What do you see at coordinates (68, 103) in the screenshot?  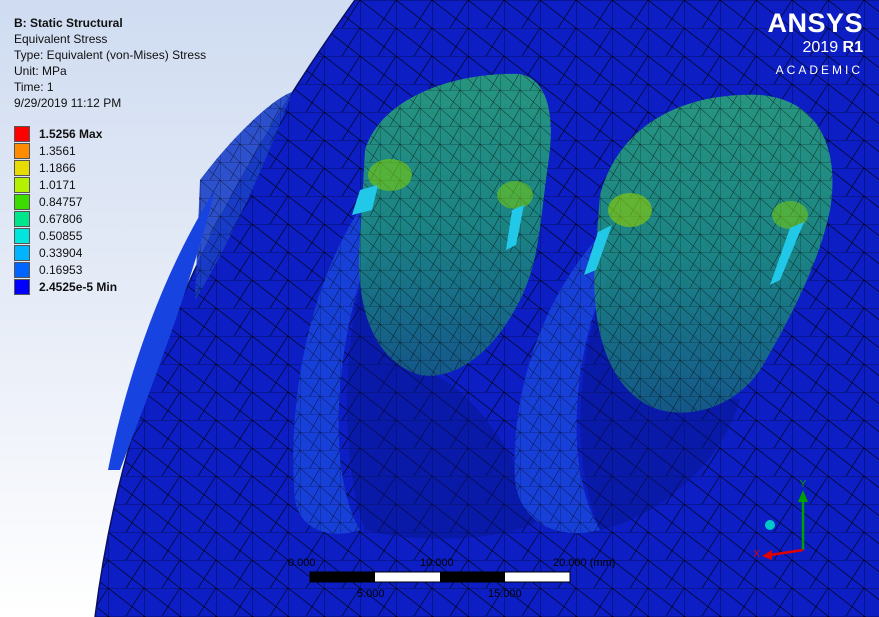 I see `result-timestamp: 9/29/2019 11:12 PM` at bounding box center [68, 103].